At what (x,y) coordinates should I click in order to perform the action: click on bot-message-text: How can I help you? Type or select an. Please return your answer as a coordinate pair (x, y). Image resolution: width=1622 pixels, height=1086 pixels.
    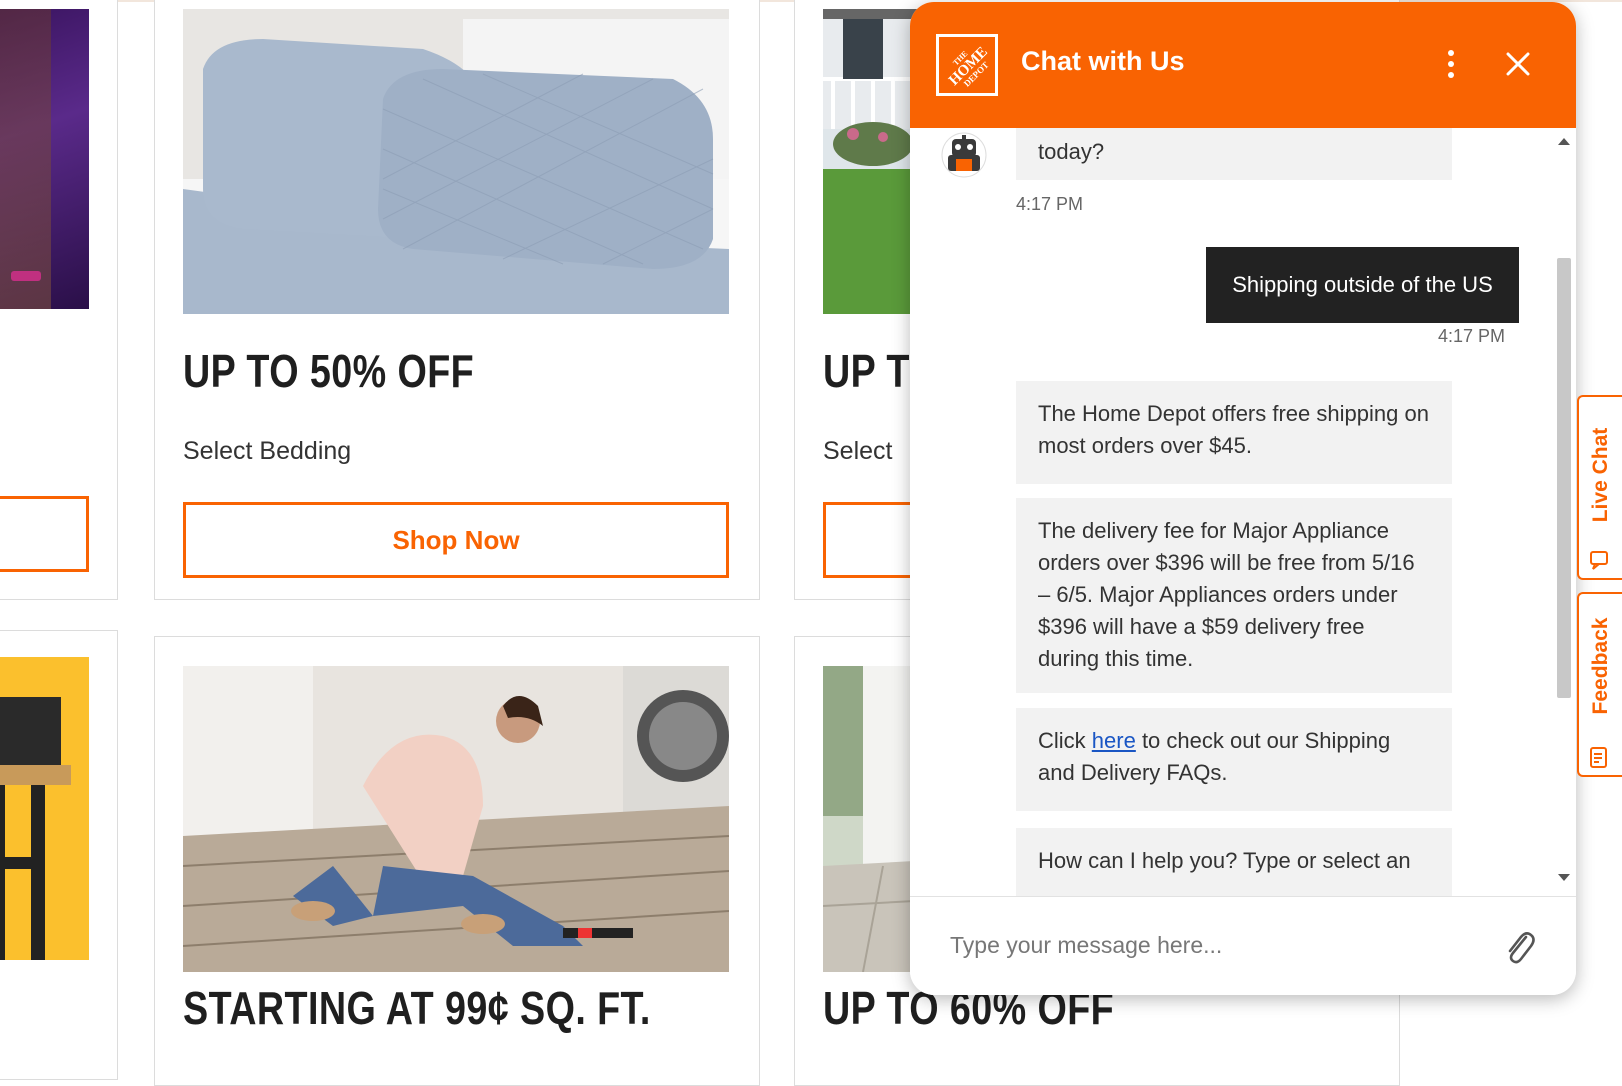
    Looking at the image, I should click on (1224, 860).